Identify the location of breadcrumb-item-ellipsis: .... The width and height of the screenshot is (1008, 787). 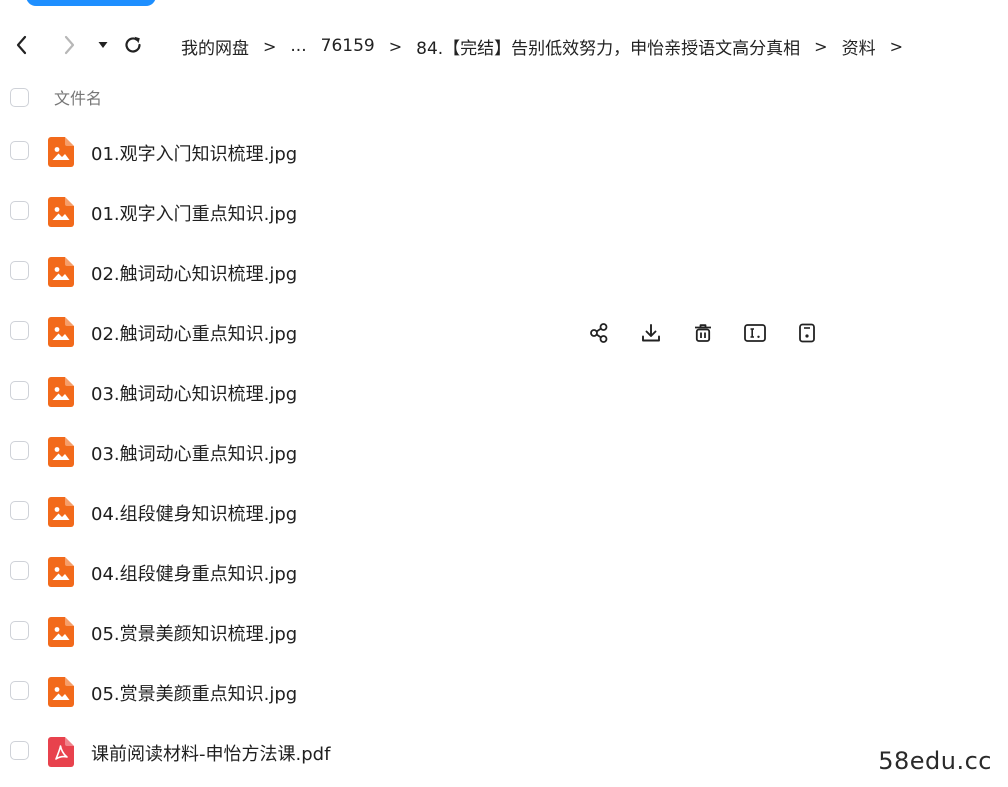
(298, 46).